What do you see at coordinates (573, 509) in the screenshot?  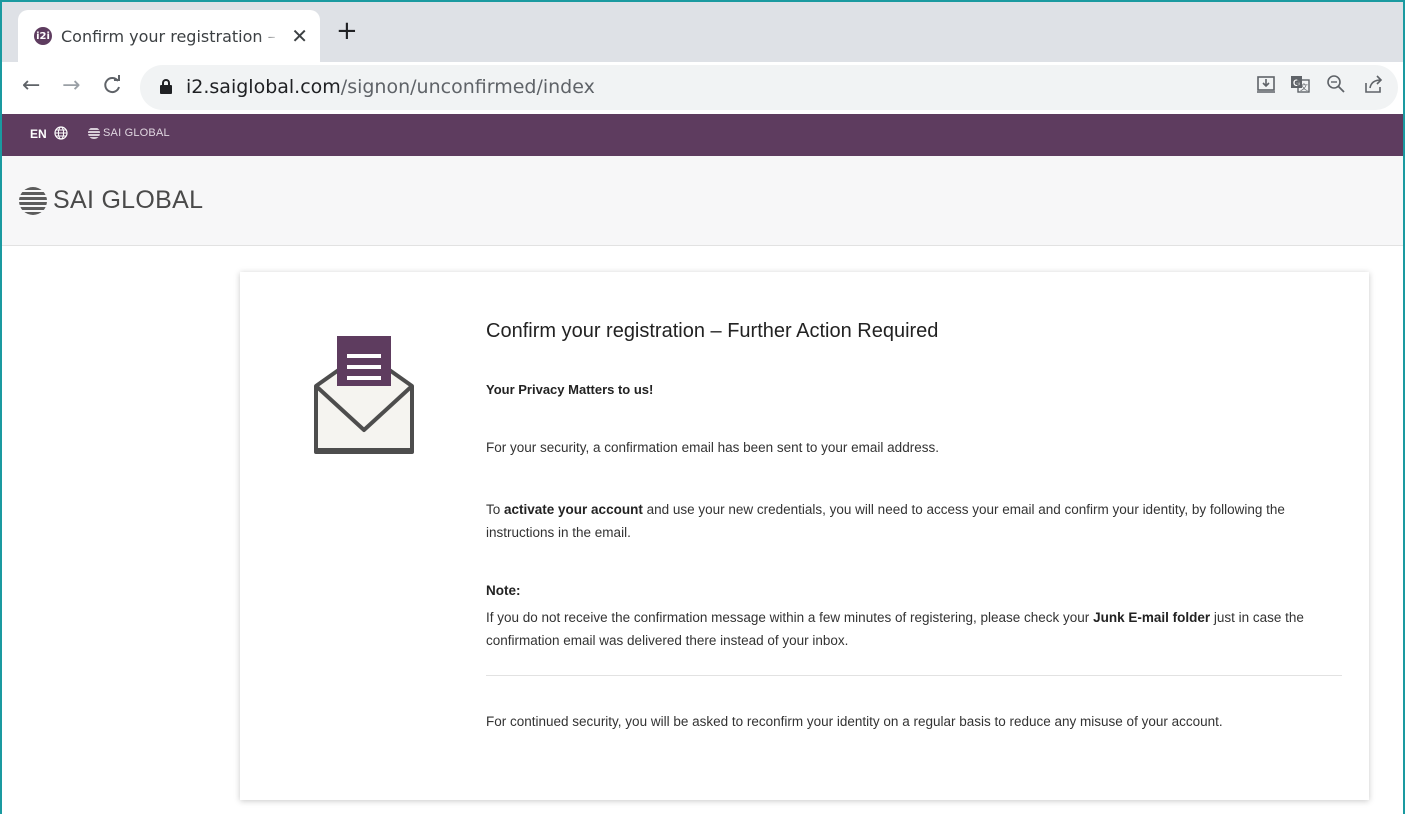 I see `activate-account-bold: activate your account` at bounding box center [573, 509].